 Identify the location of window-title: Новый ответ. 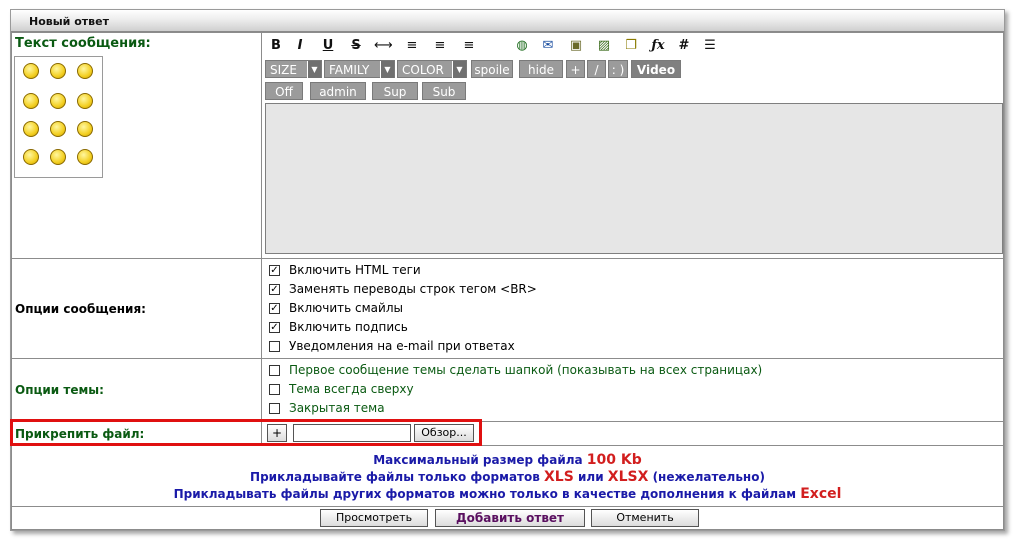
(69, 21).